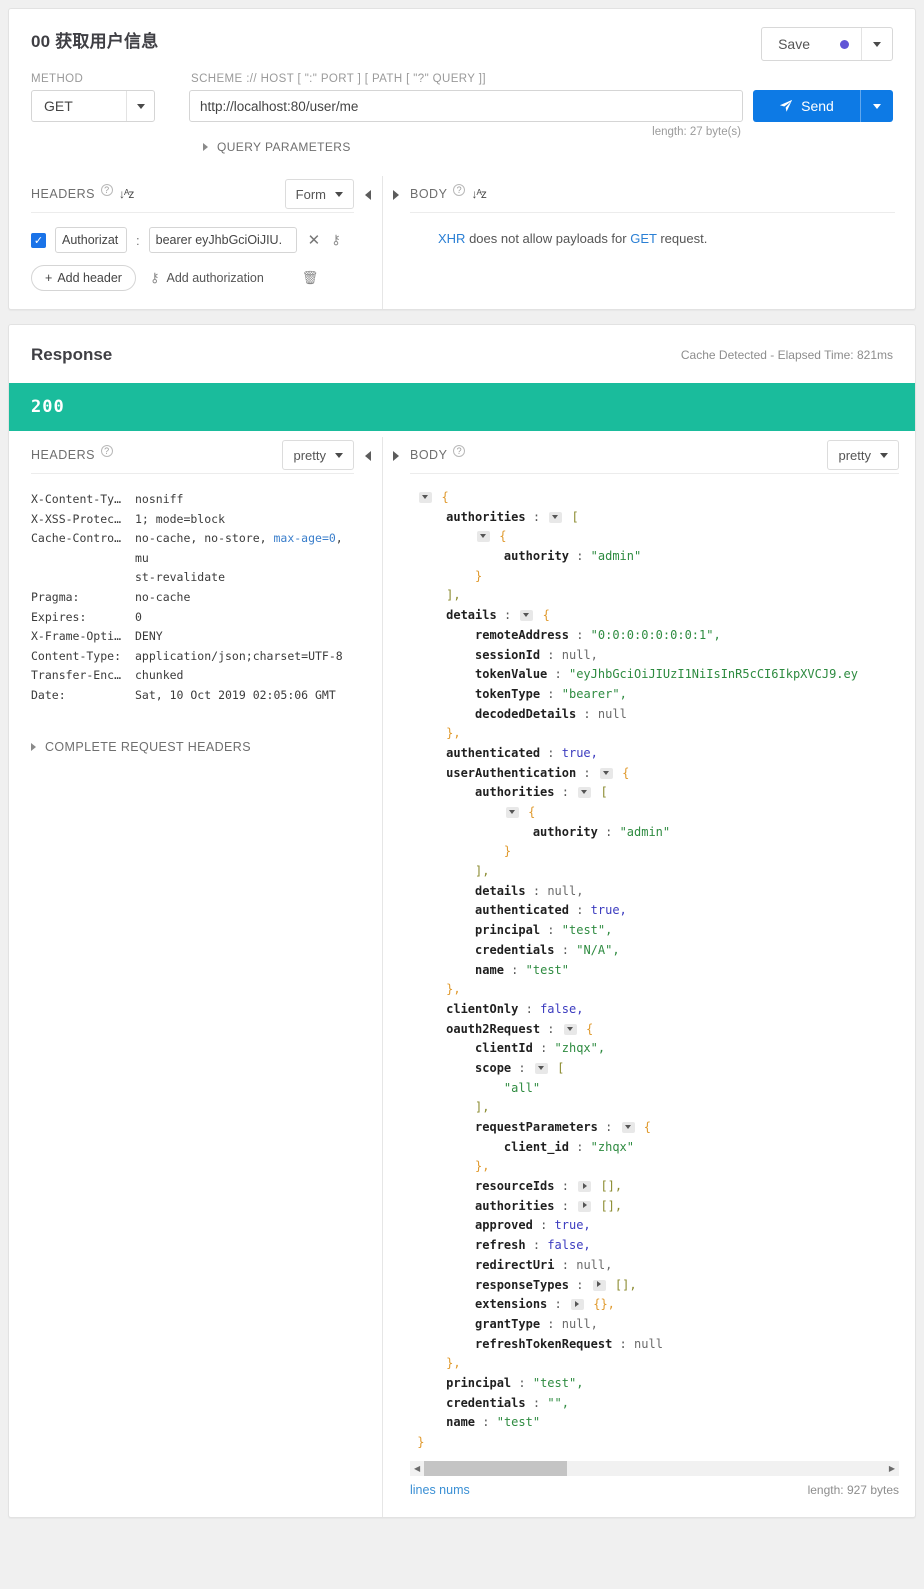 This screenshot has height=1589, width=924. I want to click on response-body-title-group: BODY ?, so click(438, 453).